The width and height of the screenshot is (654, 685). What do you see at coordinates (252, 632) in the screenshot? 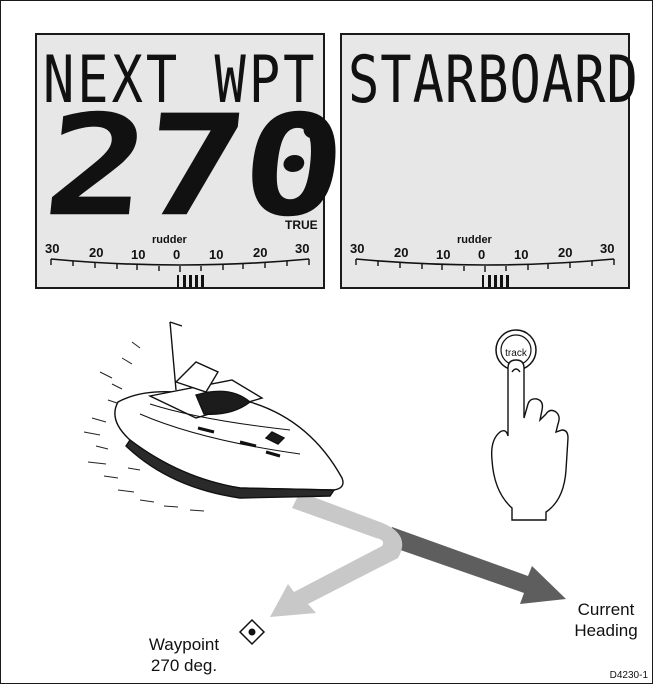
I see `waypoint-marker` at bounding box center [252, 632].